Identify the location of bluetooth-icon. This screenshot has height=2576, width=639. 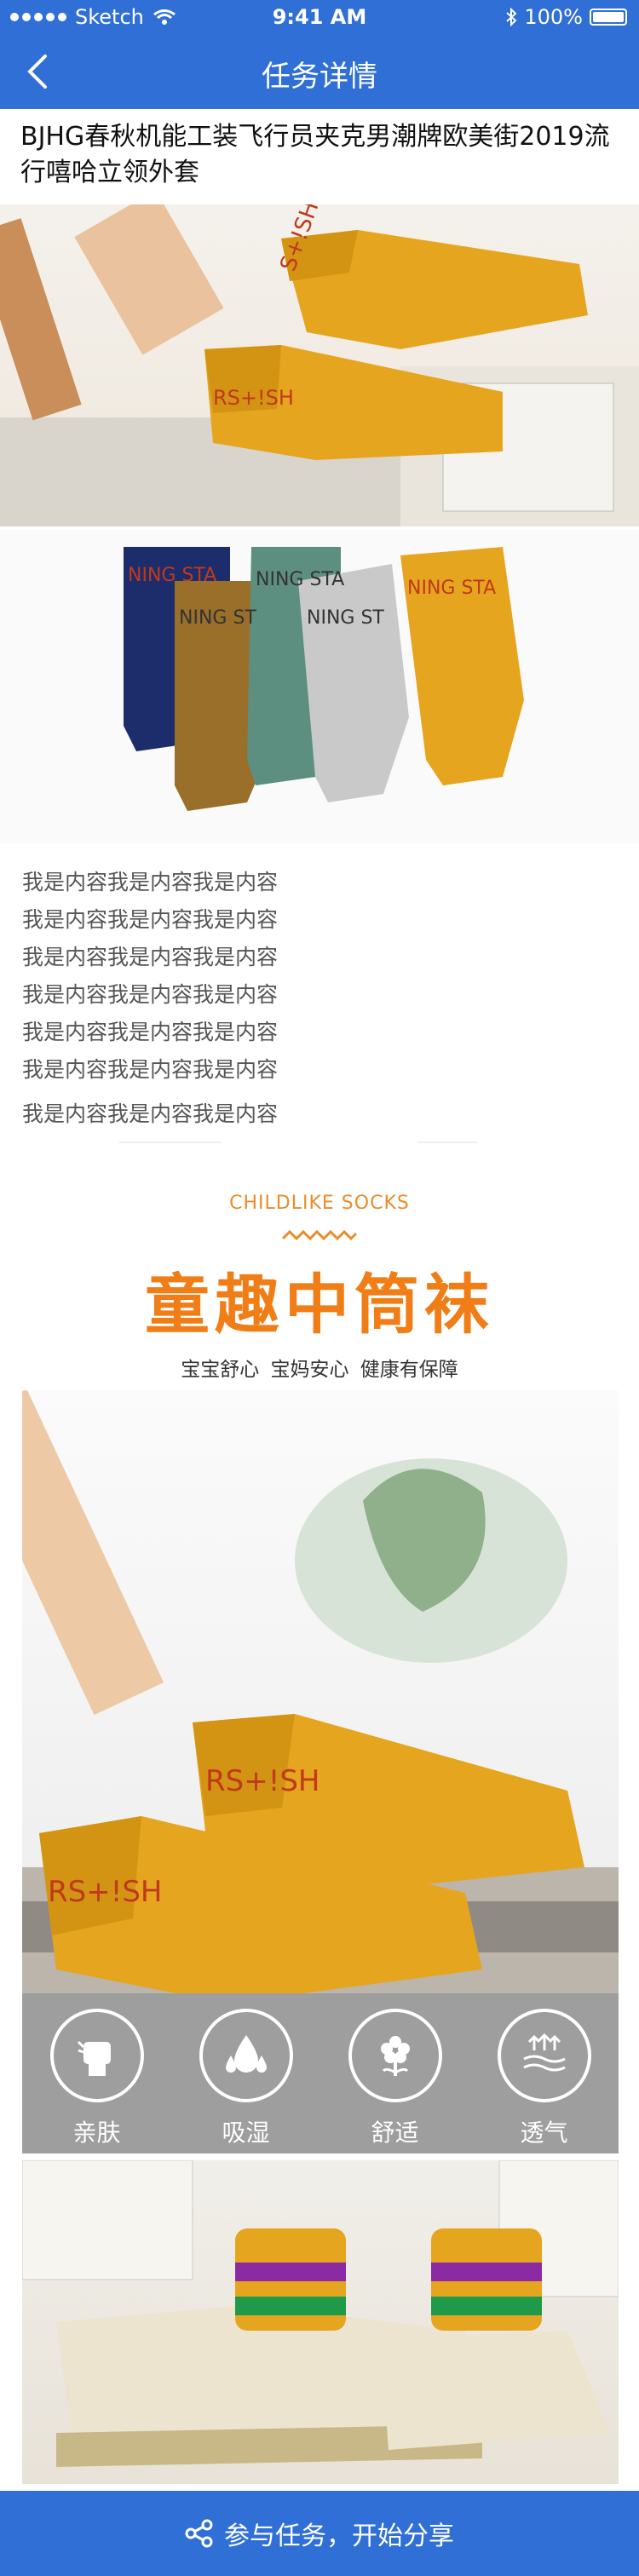
(511, 17).